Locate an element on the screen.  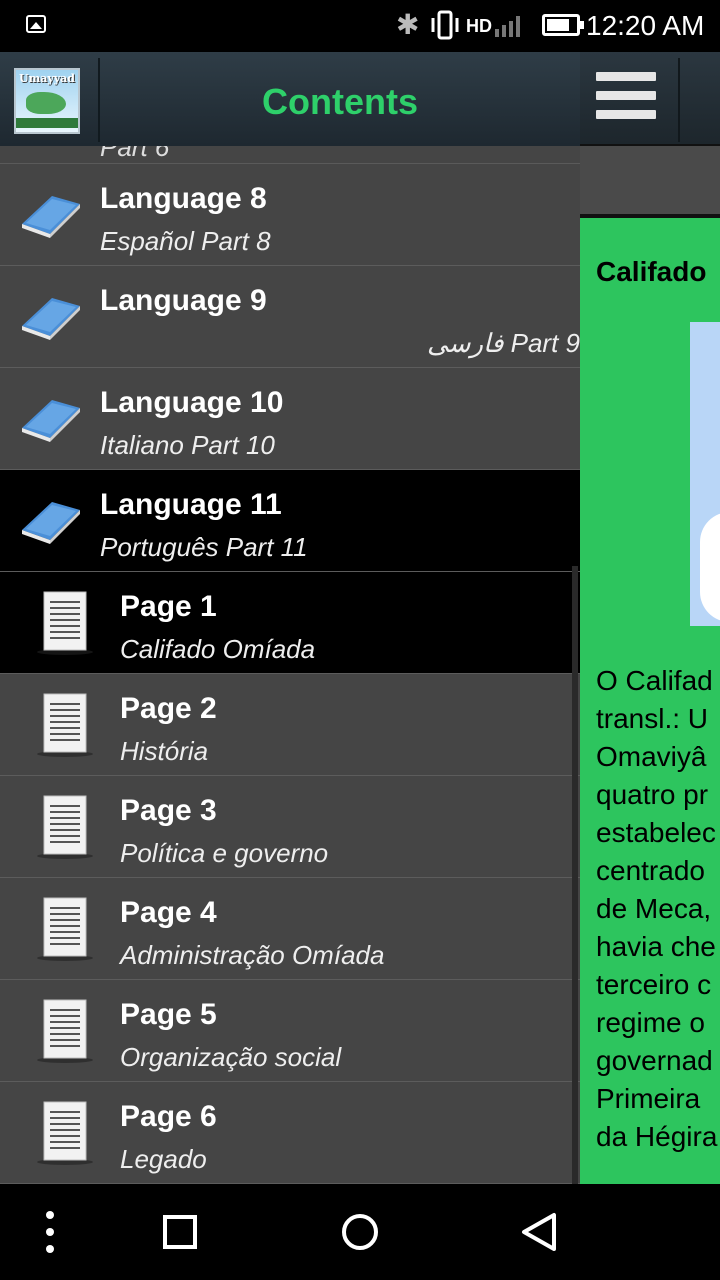
toc-item-subtitle: Política e governo is located at coordinates (224, 853).